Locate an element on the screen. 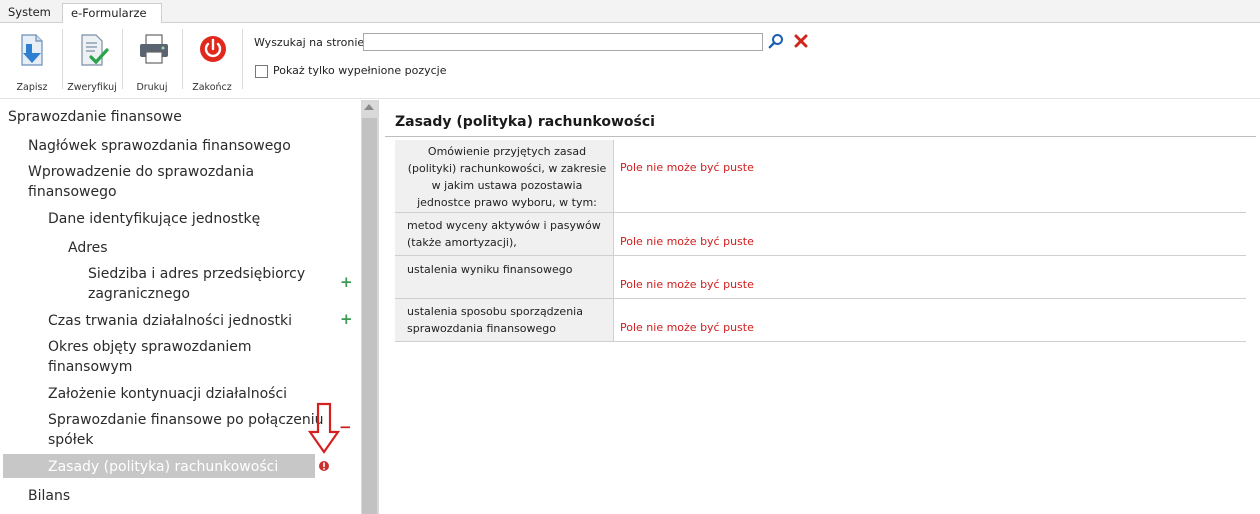  tree-item-zalozenie: Założenie kontynuacji działalności is located at coordinates (167, 394).